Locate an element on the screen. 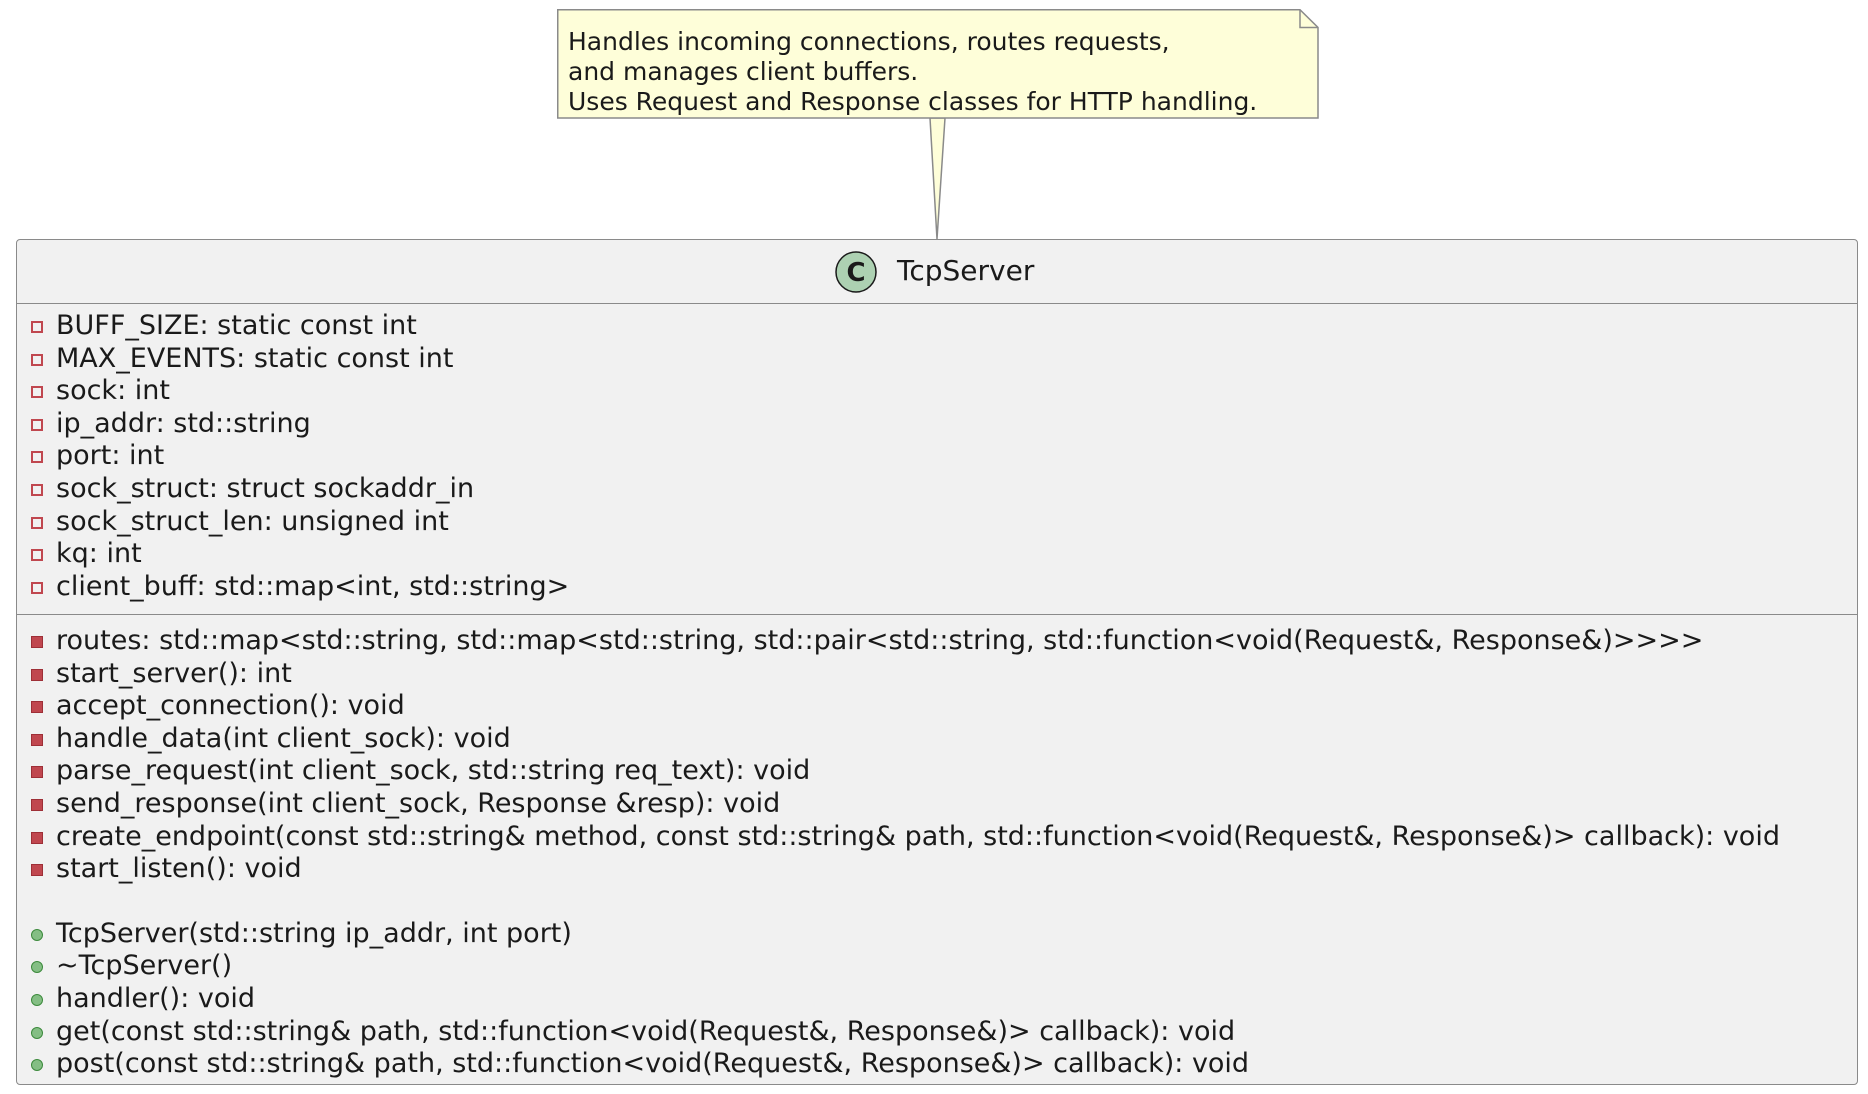  method-row: start_server(): int is located at coordinates (937, 674).